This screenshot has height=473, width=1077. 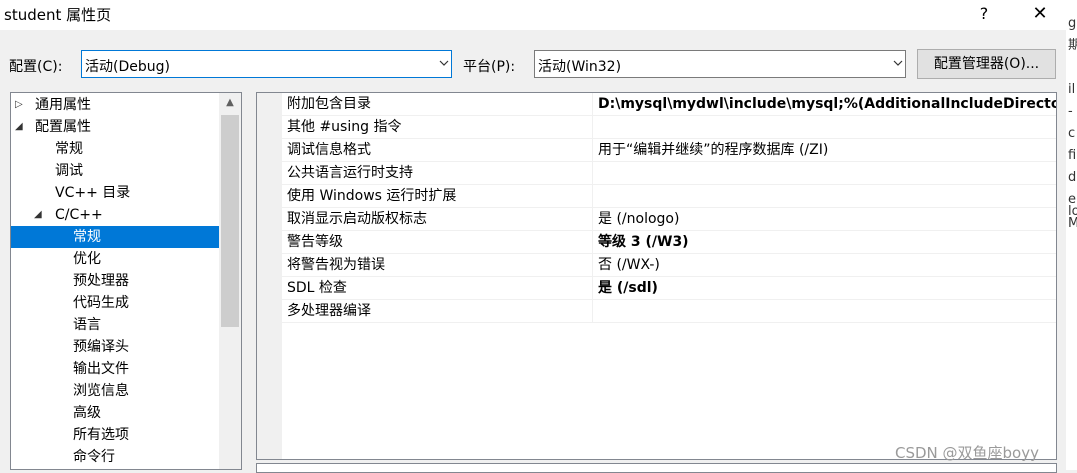 I want to click on tree-item: ◢ C/C++, so click(x=115, y=215).